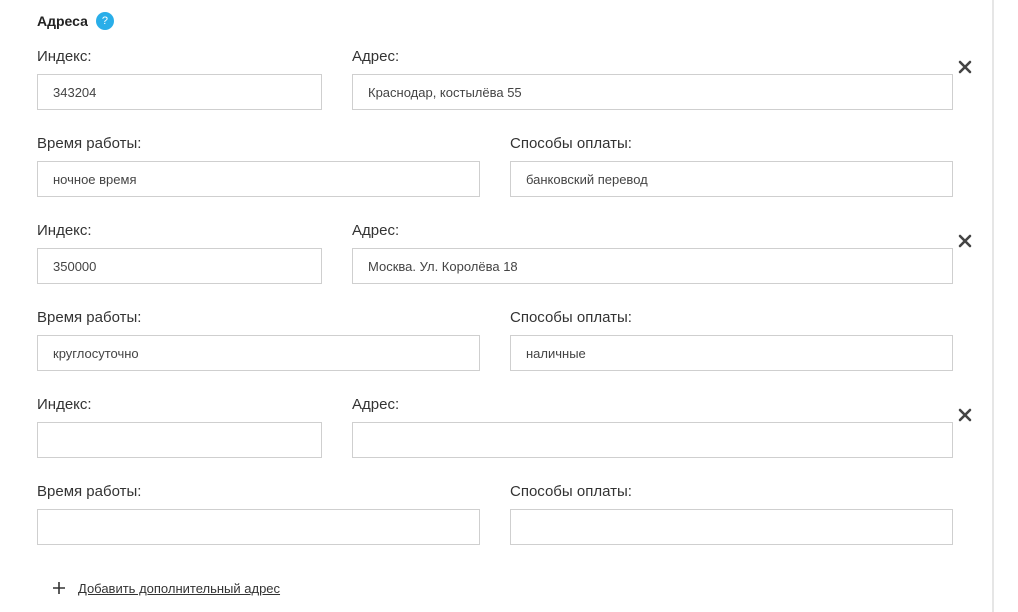 Image resolution: width=1018 pixels, height=612 pixels. I want to click on plus-icon, so click(59, 588).